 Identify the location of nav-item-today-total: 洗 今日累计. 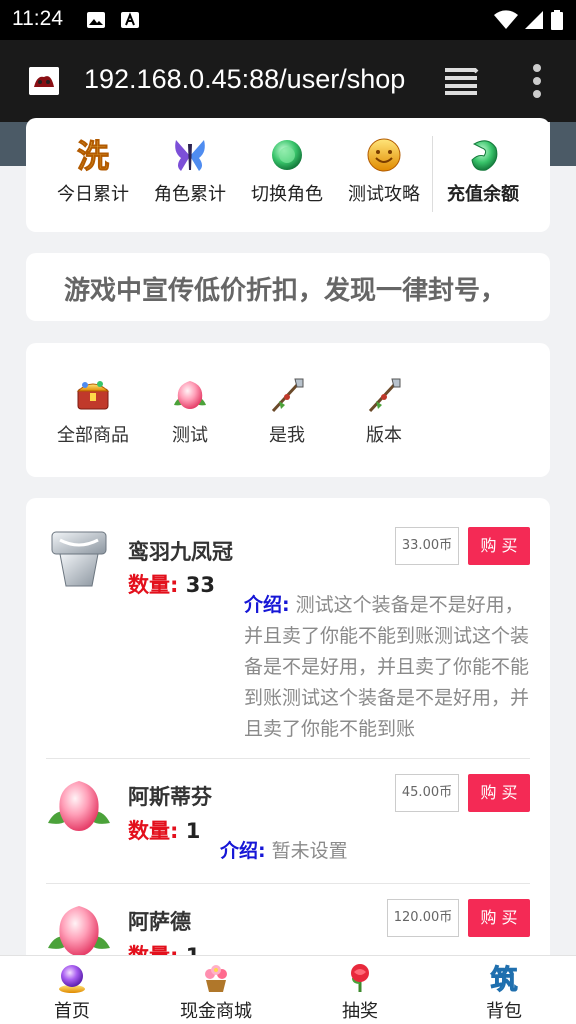
(93, 171).